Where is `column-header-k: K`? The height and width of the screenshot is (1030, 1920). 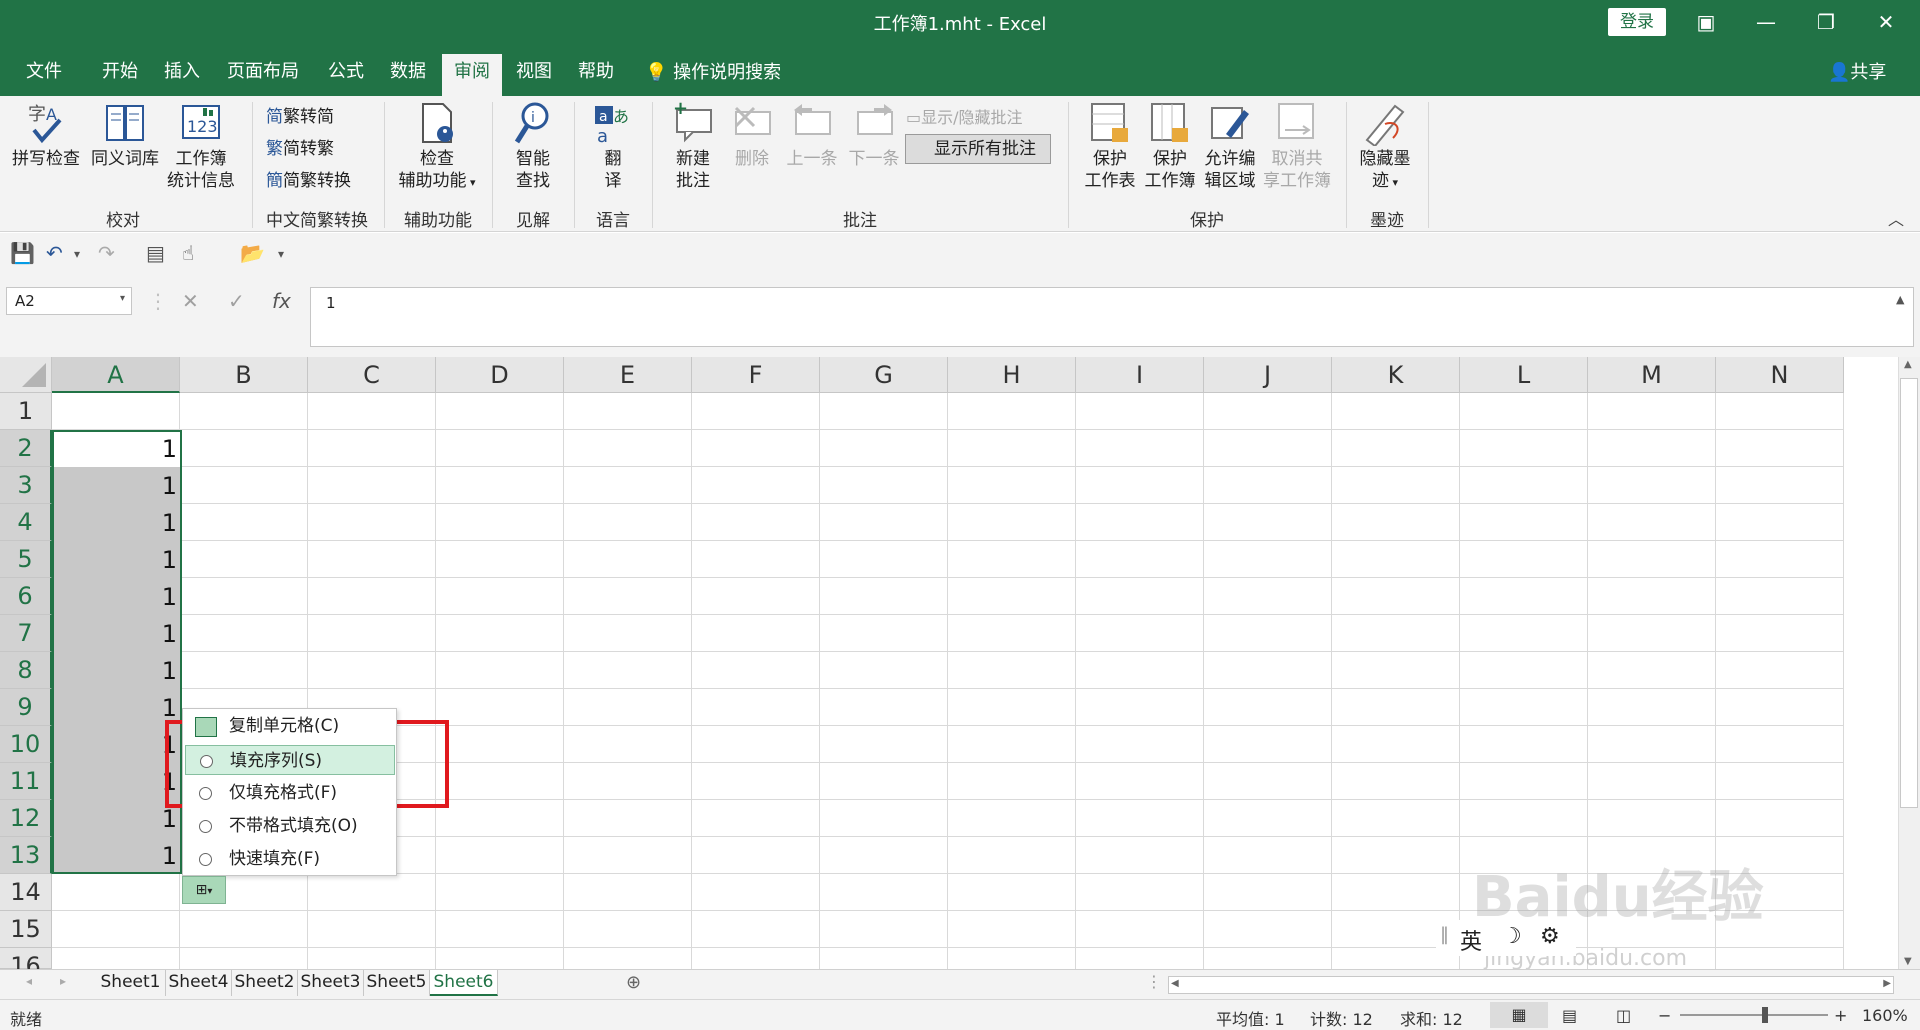
column-header-k: K is located at coordinates (1396, 375).